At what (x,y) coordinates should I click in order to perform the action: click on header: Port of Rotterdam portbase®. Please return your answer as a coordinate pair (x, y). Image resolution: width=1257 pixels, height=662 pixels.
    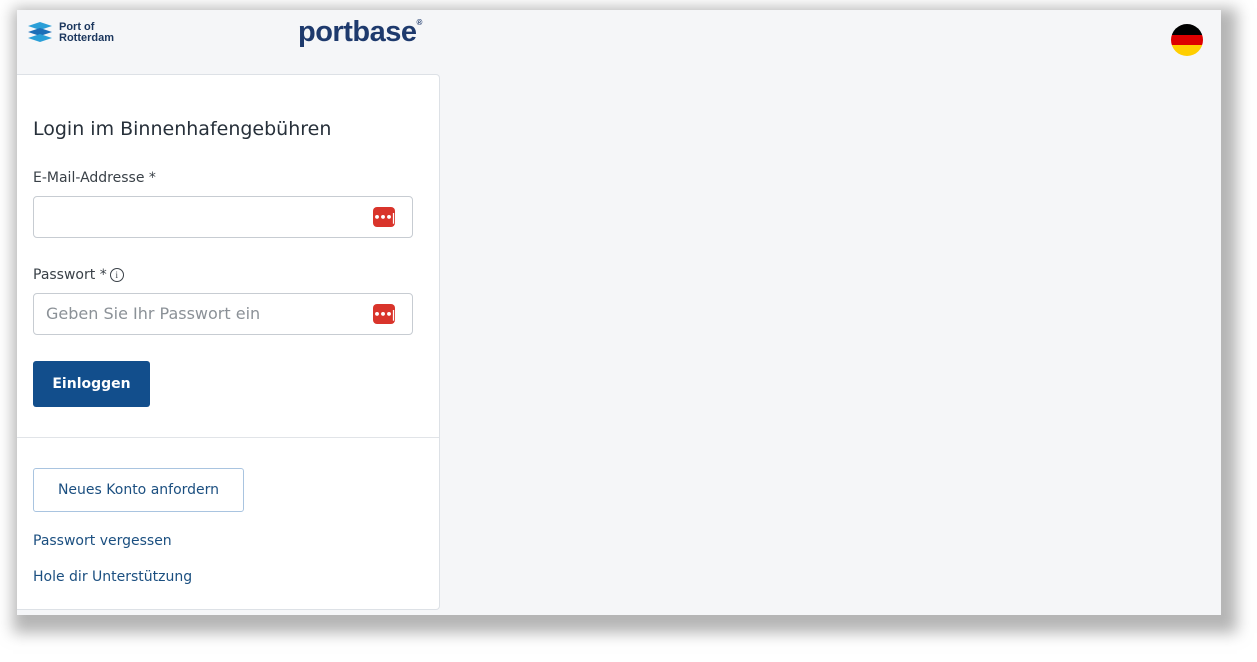
    Looking at the image, I should click on (619, 42).